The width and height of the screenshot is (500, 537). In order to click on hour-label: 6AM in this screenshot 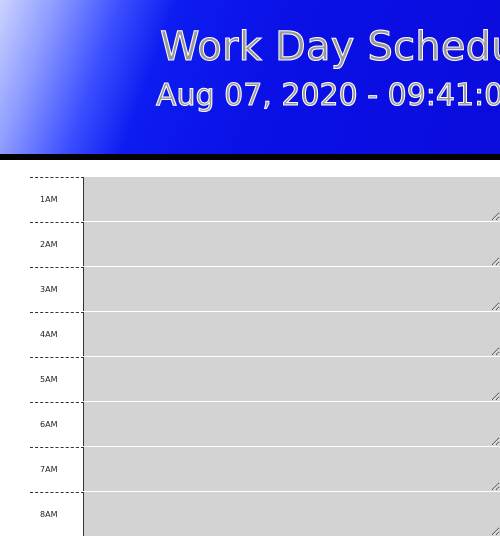, I will do `click(57, 424)`.